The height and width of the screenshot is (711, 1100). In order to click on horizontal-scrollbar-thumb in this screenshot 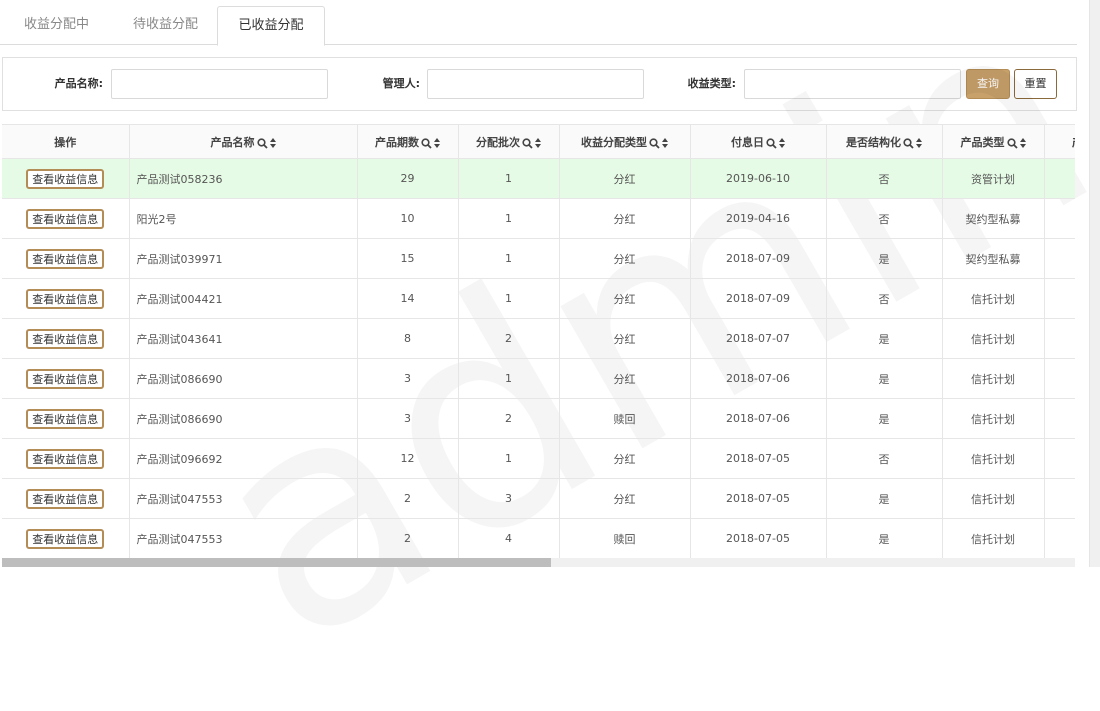, I will do `click(276, 562)`.